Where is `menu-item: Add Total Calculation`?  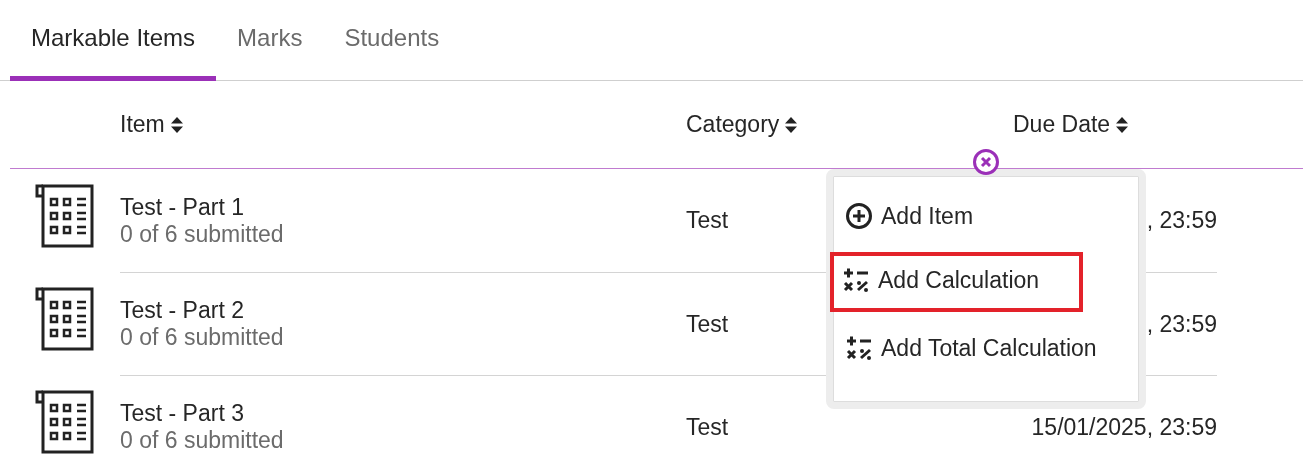
menu-item: Add Total Calculation is located at coordinates (971, 348).